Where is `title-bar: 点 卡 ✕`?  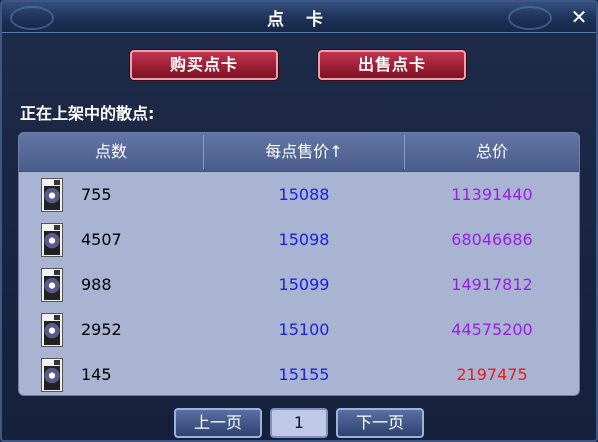
title-bar: 点 卡 ✕ is located at coordinates (299, 17).